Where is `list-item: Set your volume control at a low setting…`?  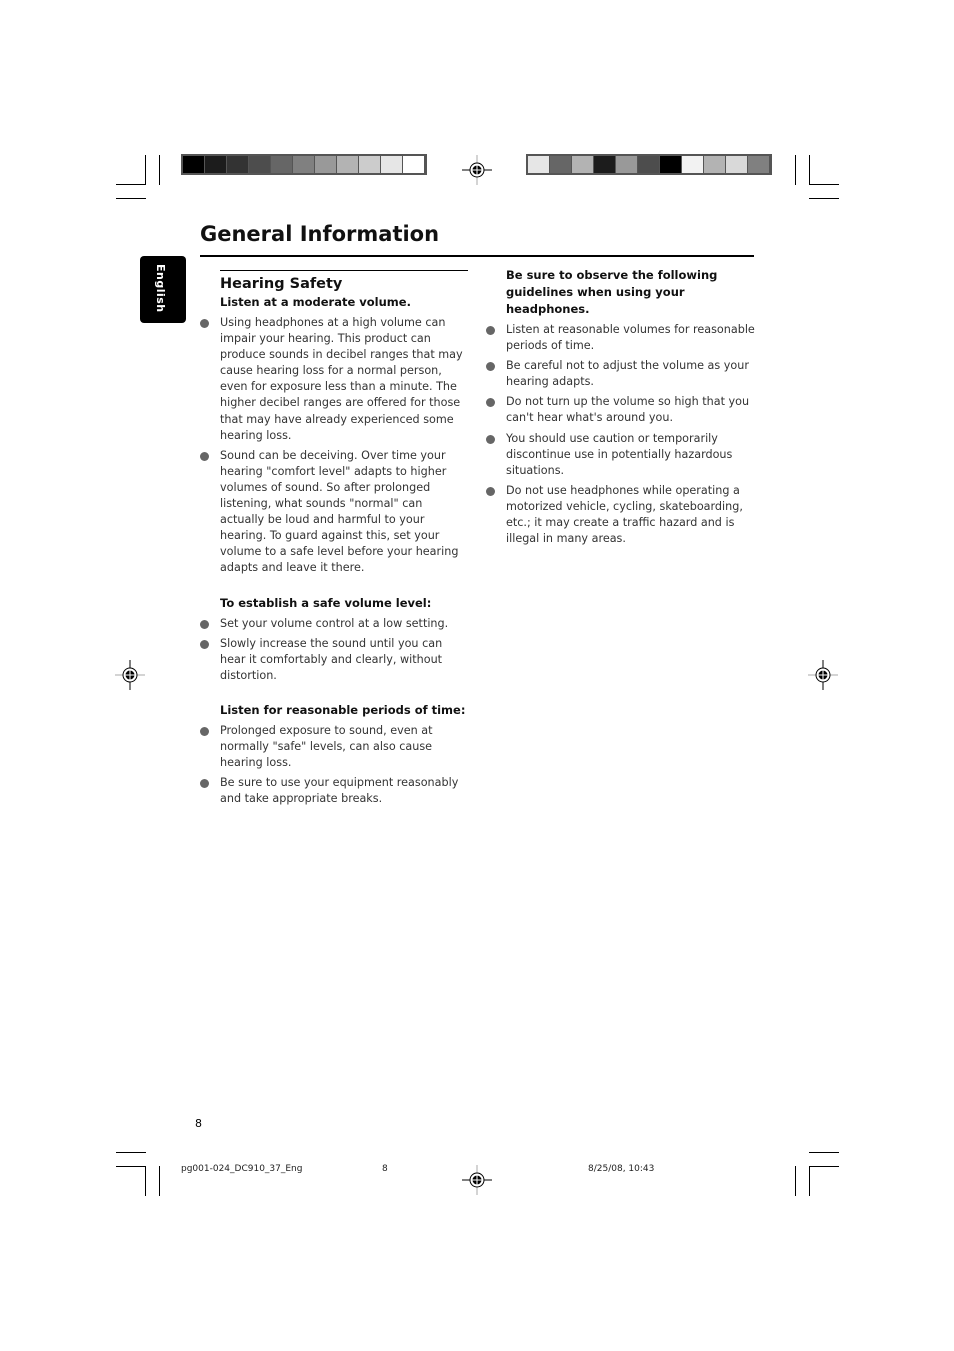 list-item: Set your volume control at a low setting… is located at coordinates (335, 624).